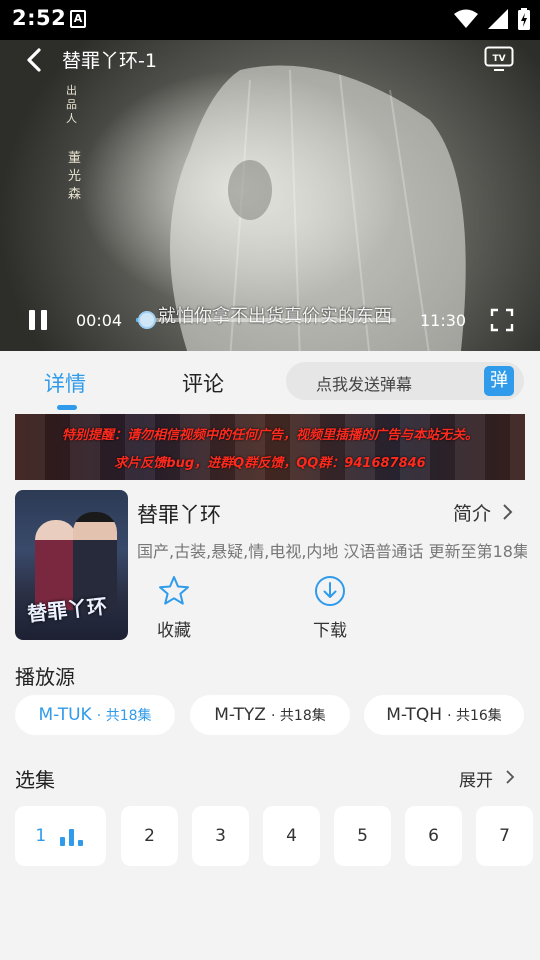 This screenshot has height=960, width=540. I want to click on tv-cast-icon: TV, so click(499, 59).